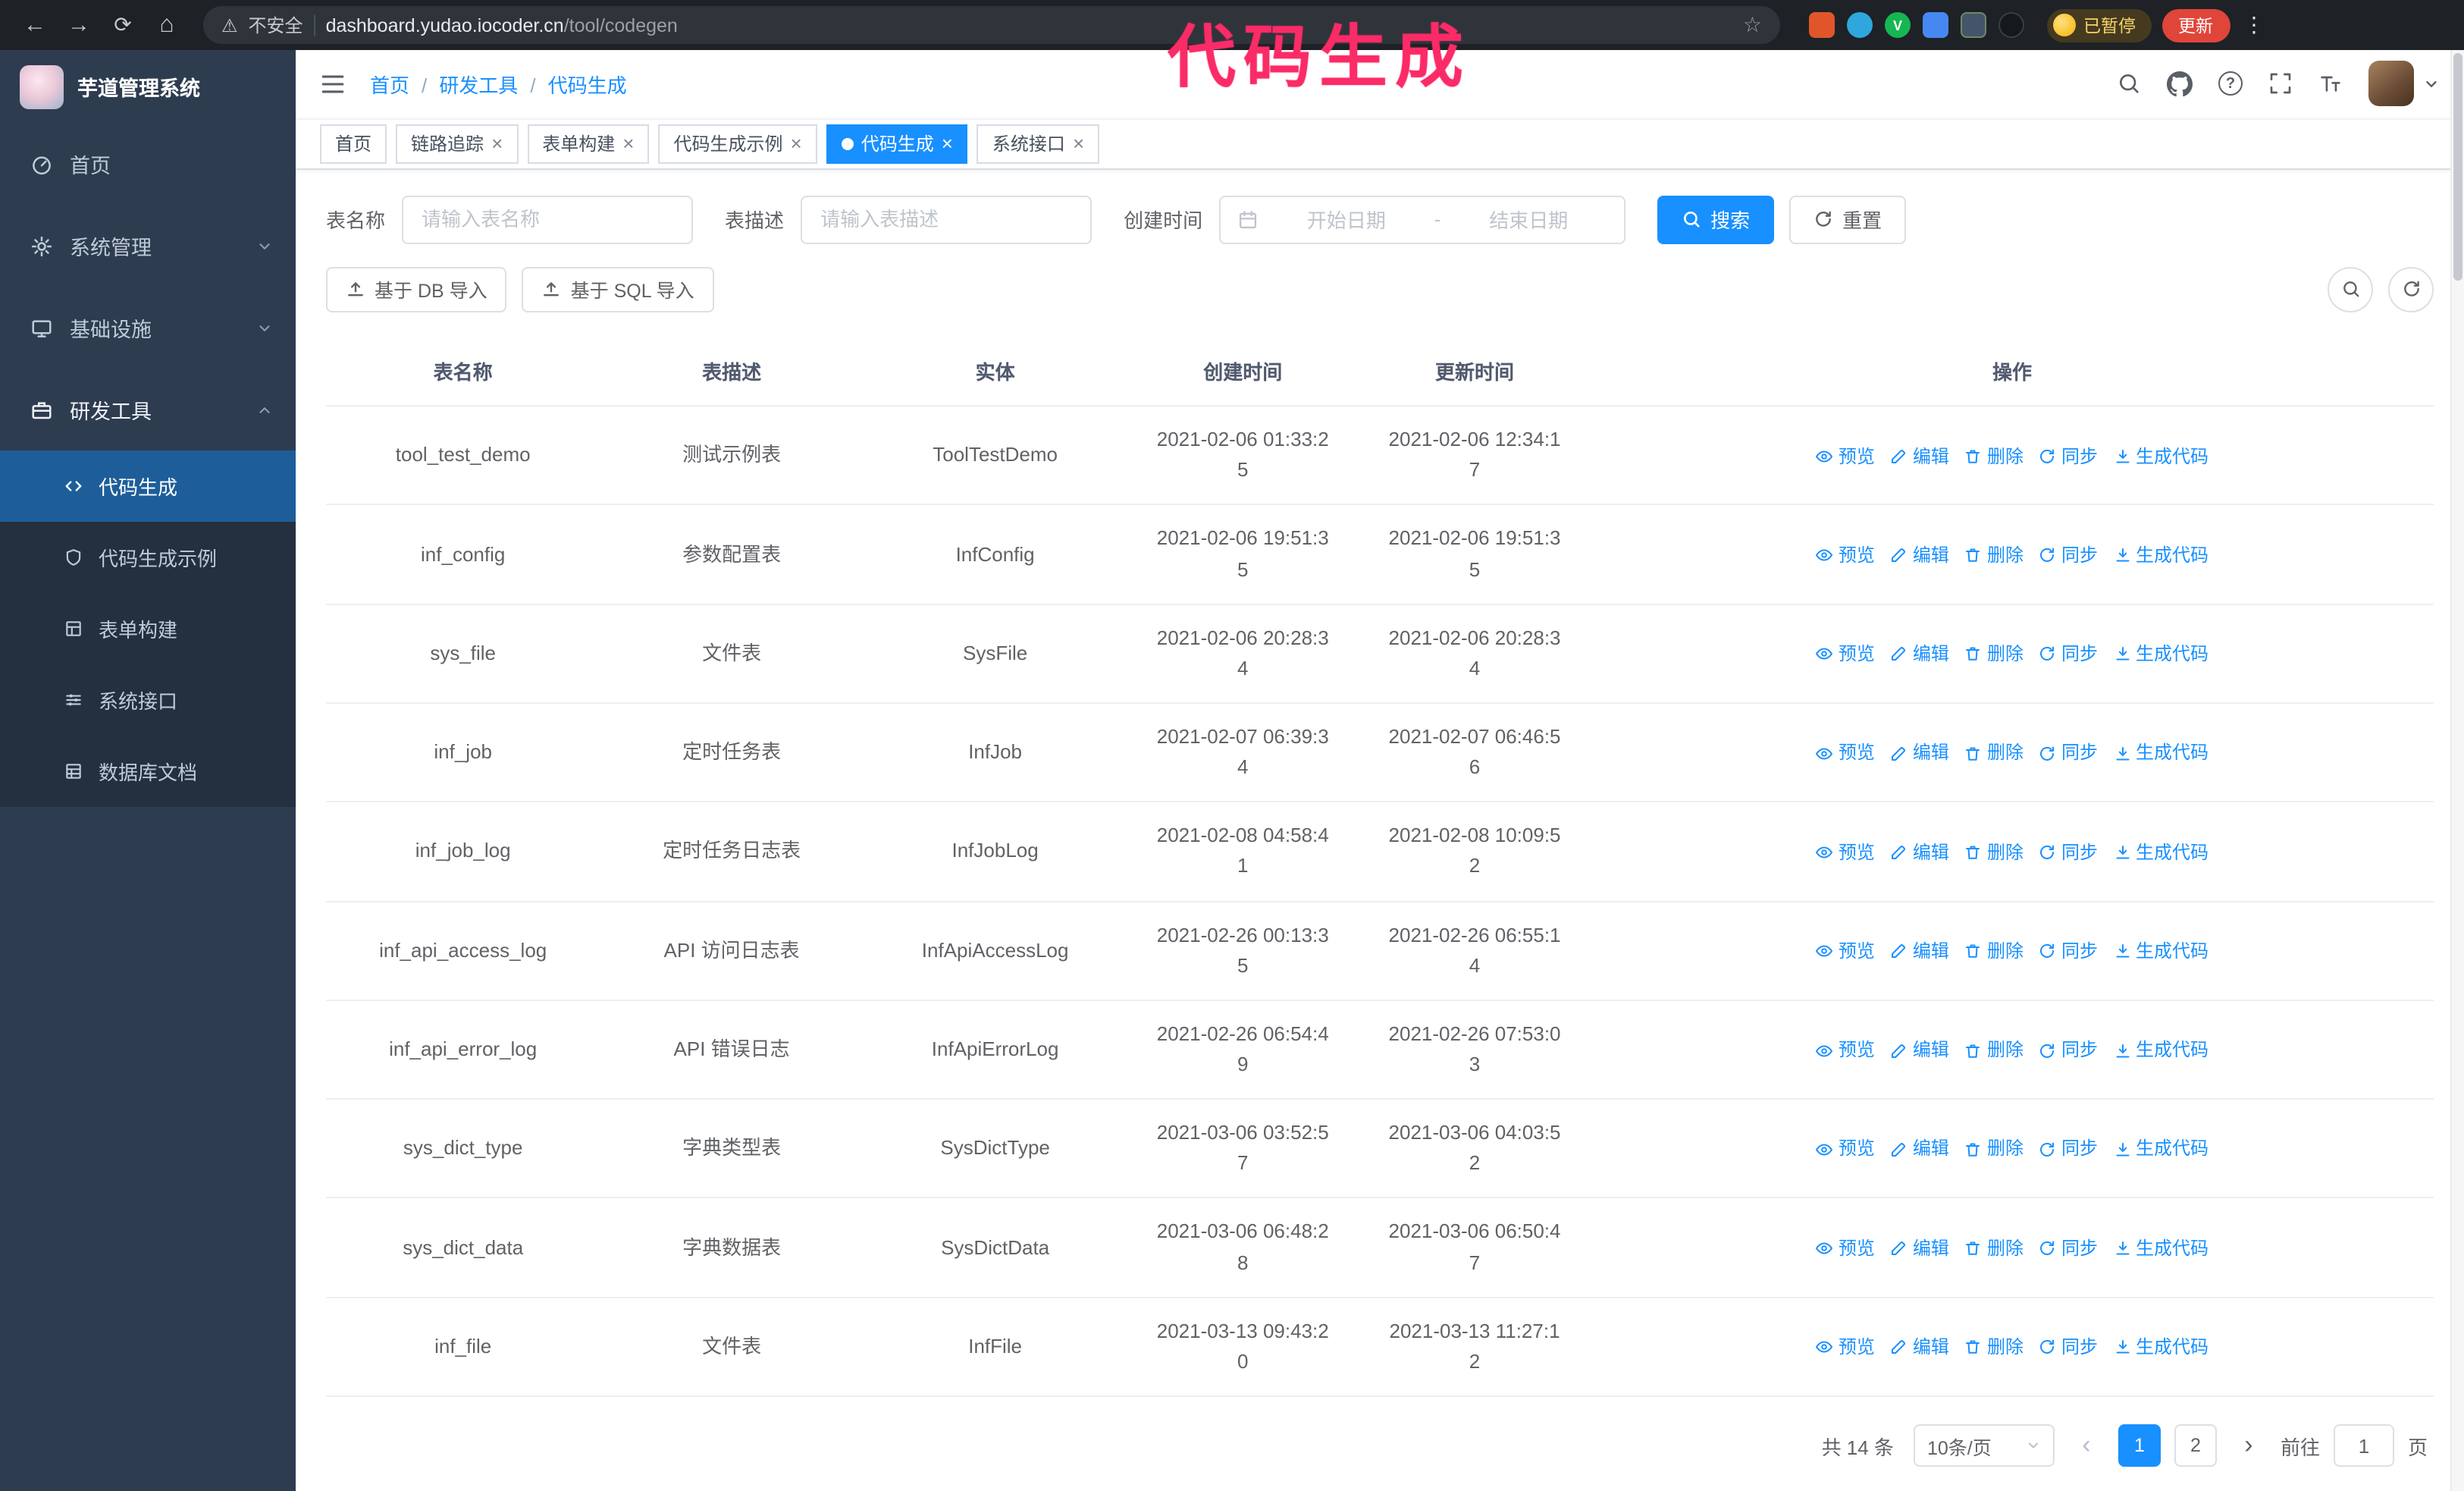  What do you see at coordinates (2196, 1445) in the screenshot?
I see `page-2-button: 2` at bounding box center [2196, 1445].